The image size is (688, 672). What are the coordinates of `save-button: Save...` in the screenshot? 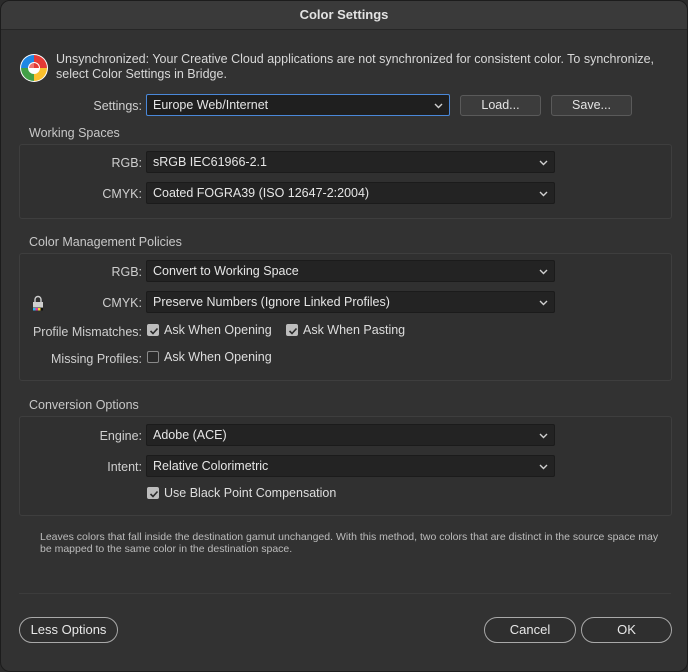 It's located at (591, 105).